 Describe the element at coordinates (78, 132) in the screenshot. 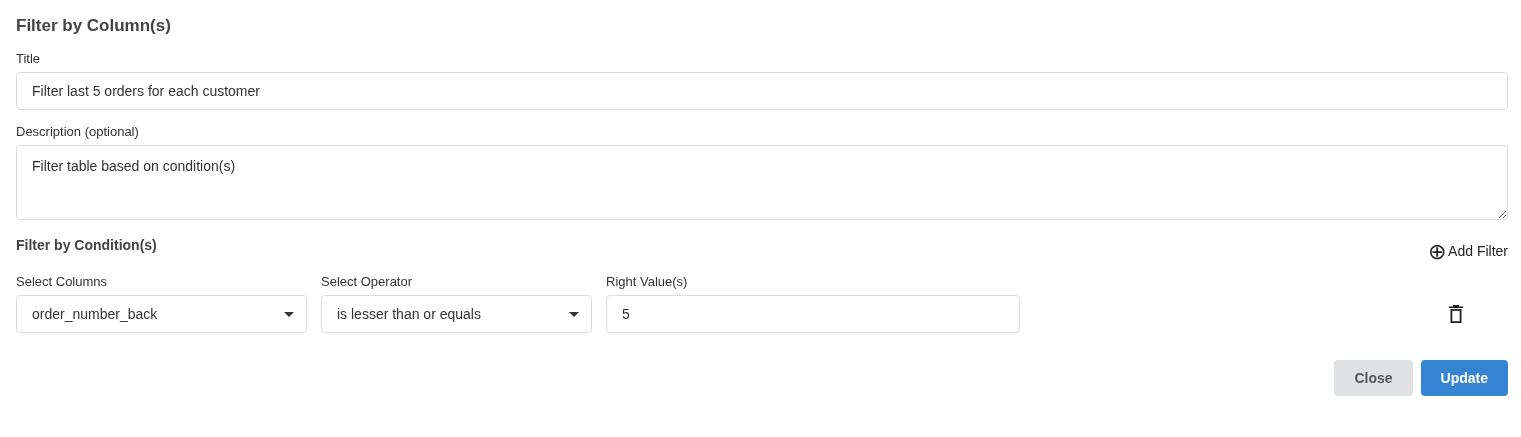

I see `field-label: Description (optional)` at that location.